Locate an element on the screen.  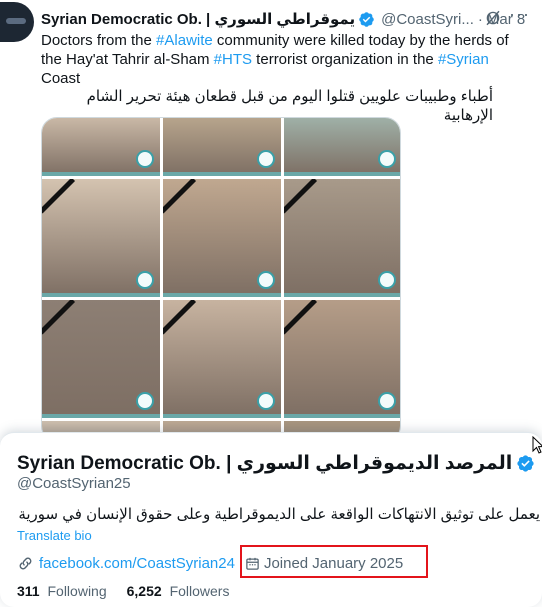
hashtag-link: #HTS is located at coordinates (233, 59).